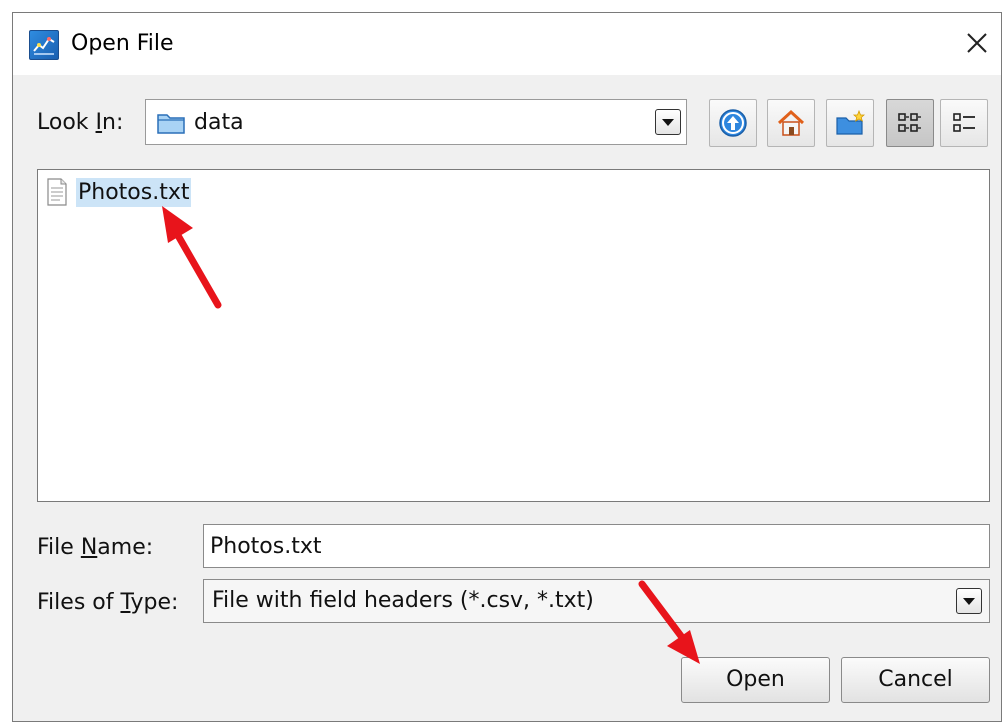 The image size is (1004, 723). I want to click on close-button, so click(977, 43).